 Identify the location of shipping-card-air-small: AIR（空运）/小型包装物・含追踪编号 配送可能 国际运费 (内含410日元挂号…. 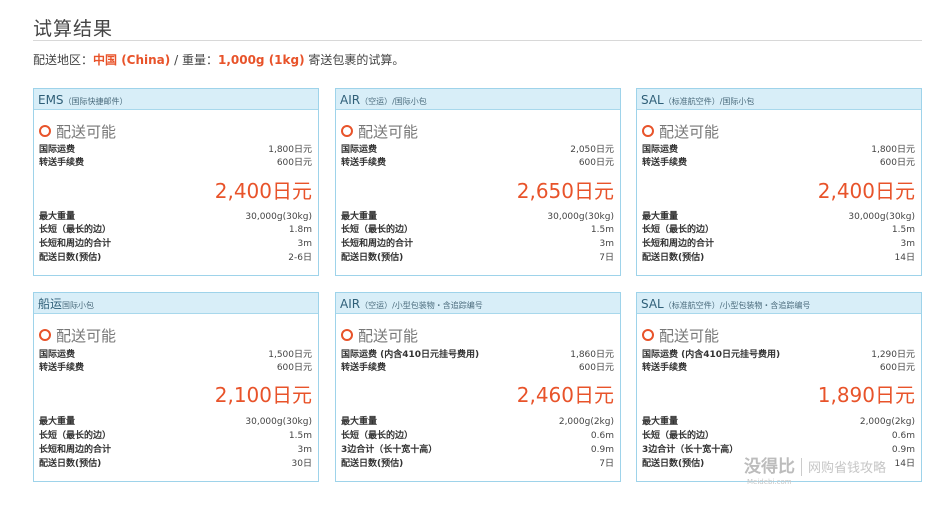
(478, 387).